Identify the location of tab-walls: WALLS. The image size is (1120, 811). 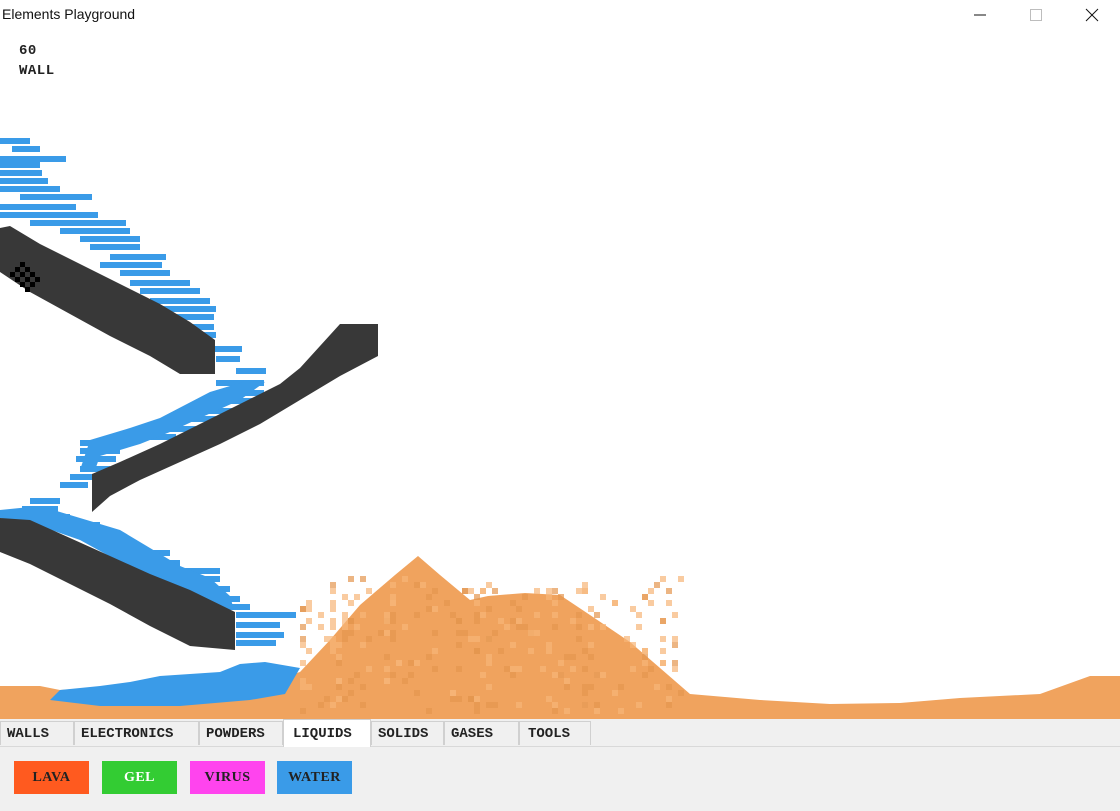
(37, 733).